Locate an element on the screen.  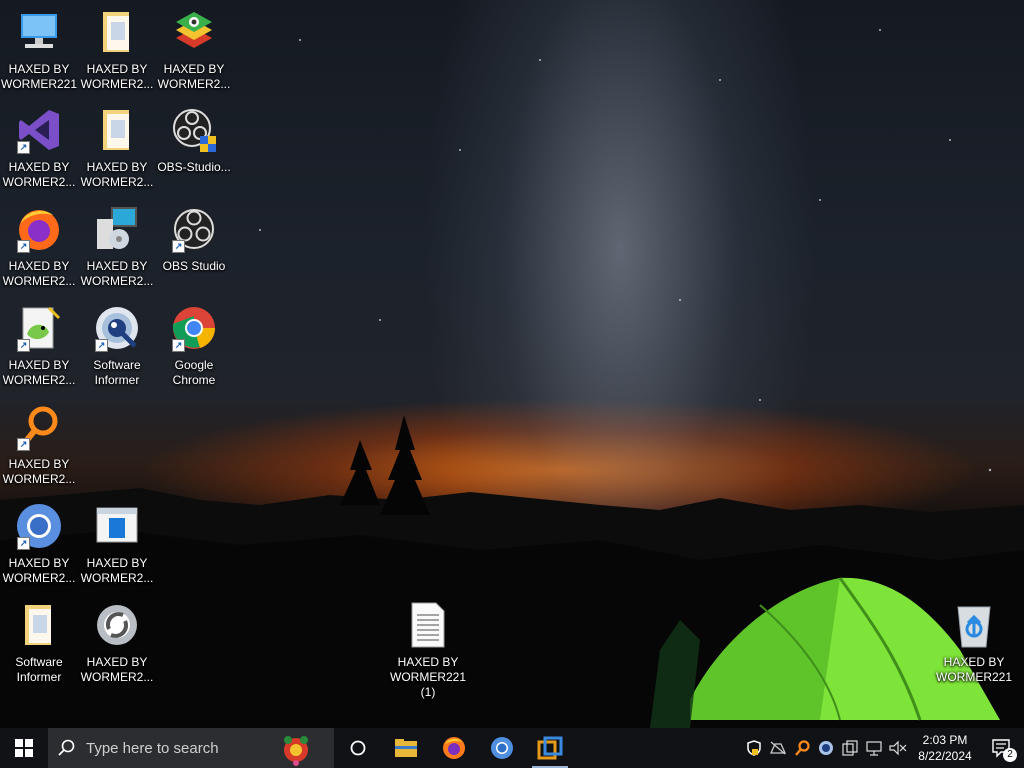
action-center-button: 2 is located at coordinates (1002, 748).